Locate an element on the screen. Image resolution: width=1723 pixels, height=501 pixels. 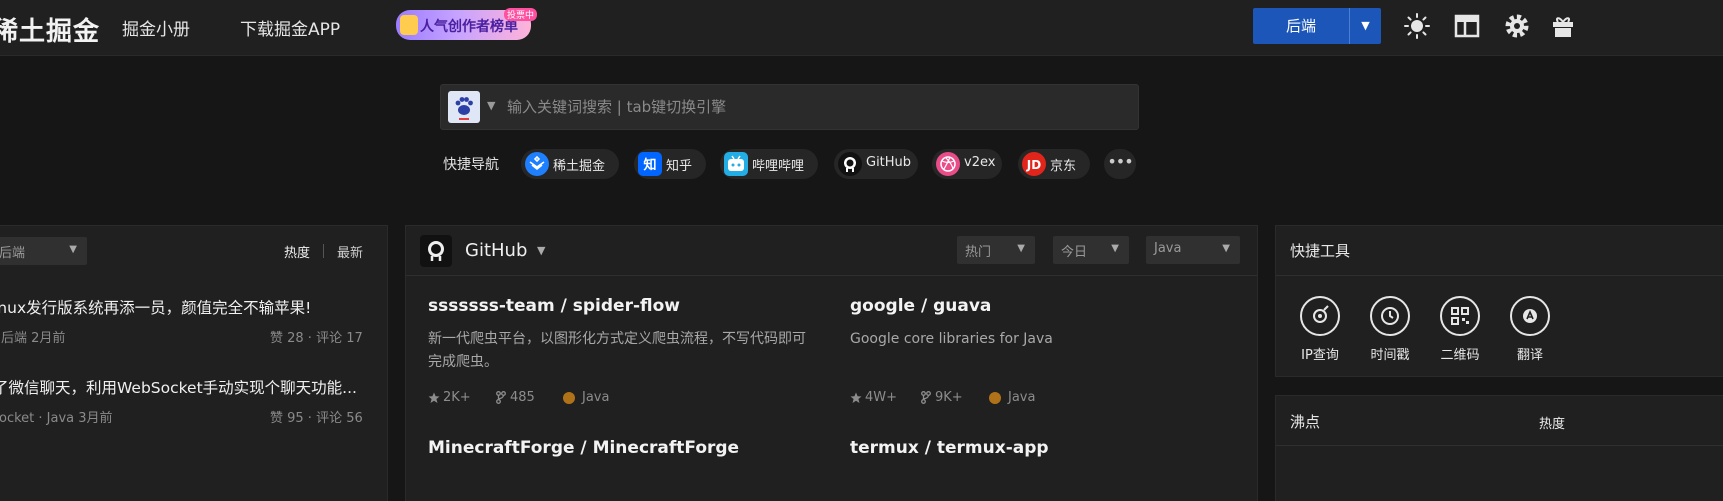
repo-name: termux / termux-app is located at coordinates (949, 448).